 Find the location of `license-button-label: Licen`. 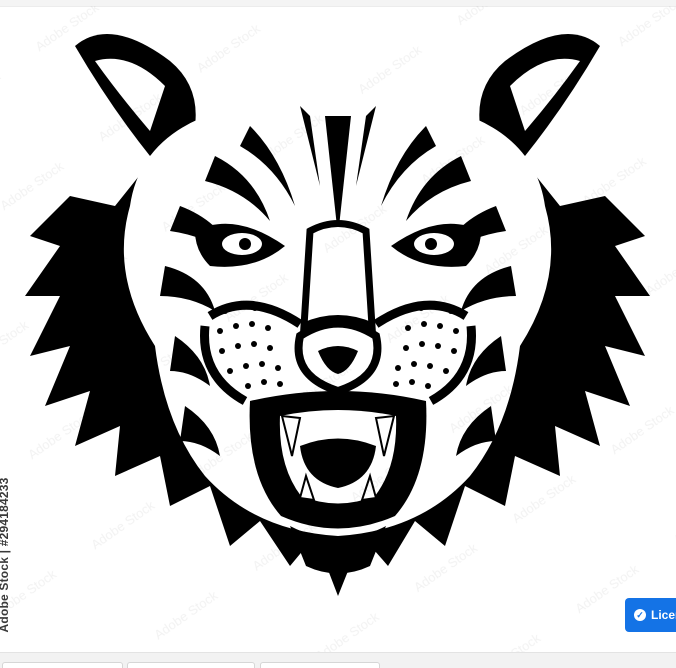

license-button-label: Licen is located at coordinates (663, 615).